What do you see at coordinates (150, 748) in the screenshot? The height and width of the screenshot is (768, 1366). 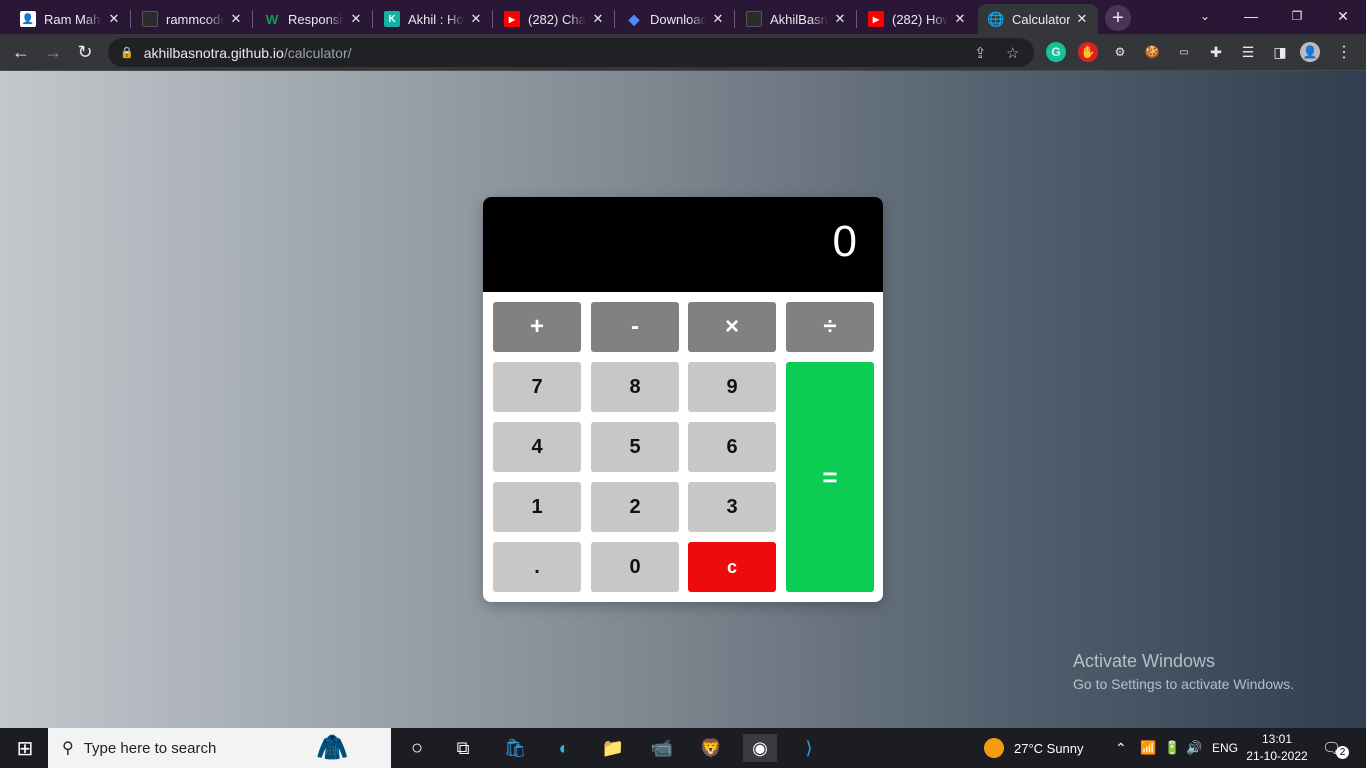 I see `search-placeholder: Type here to search` at bounding box center [150, 748].